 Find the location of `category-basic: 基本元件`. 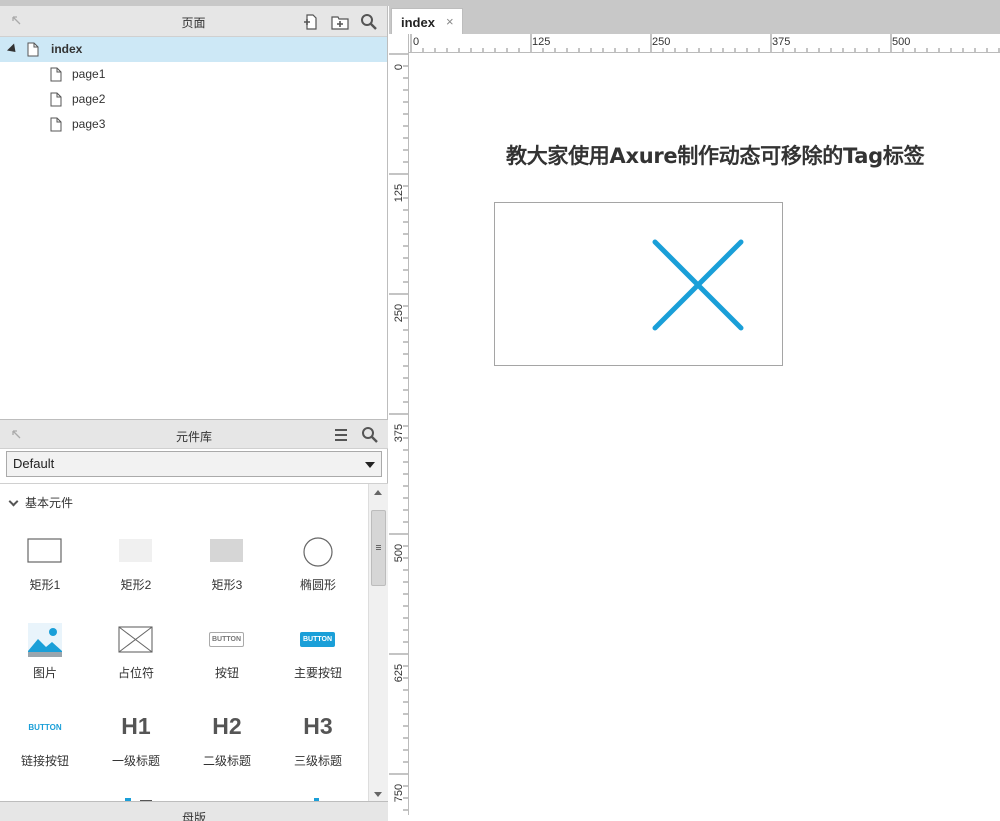

category-basic: 基本元件 is located at coordinates (41, 502).